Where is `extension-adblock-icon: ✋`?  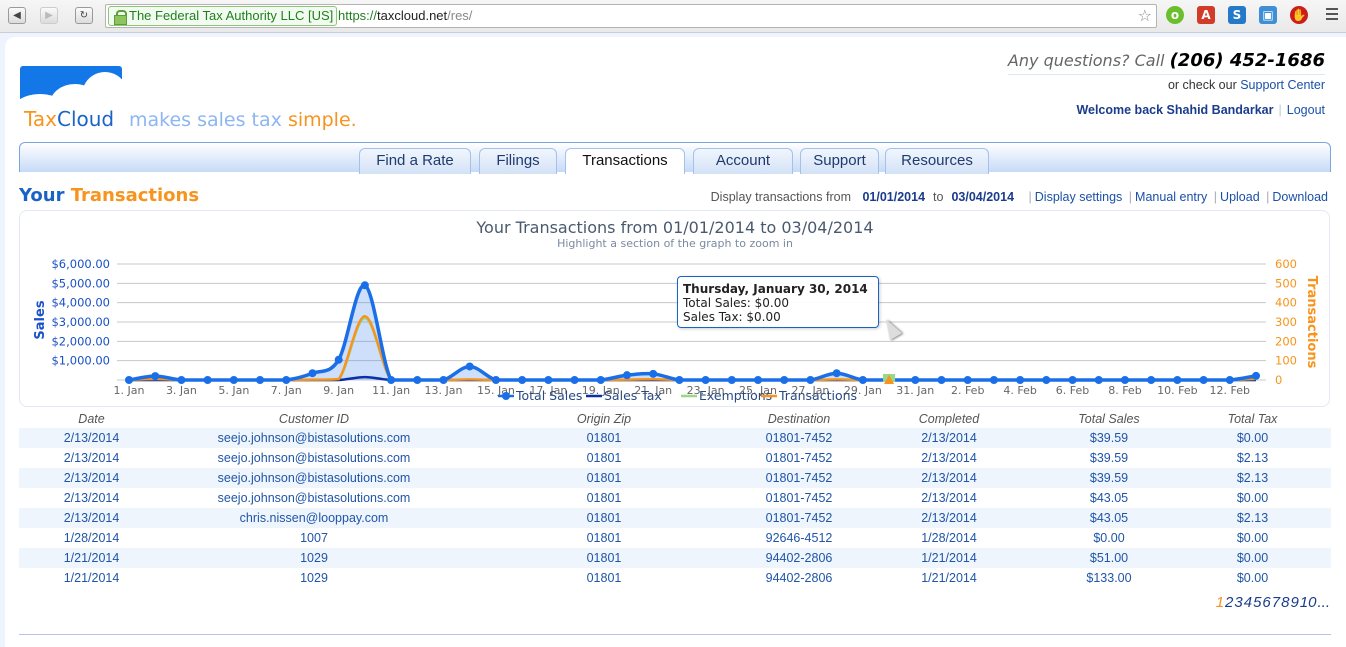 extension-adblock-icon: ✋ is located at coordinates (1299, 15).